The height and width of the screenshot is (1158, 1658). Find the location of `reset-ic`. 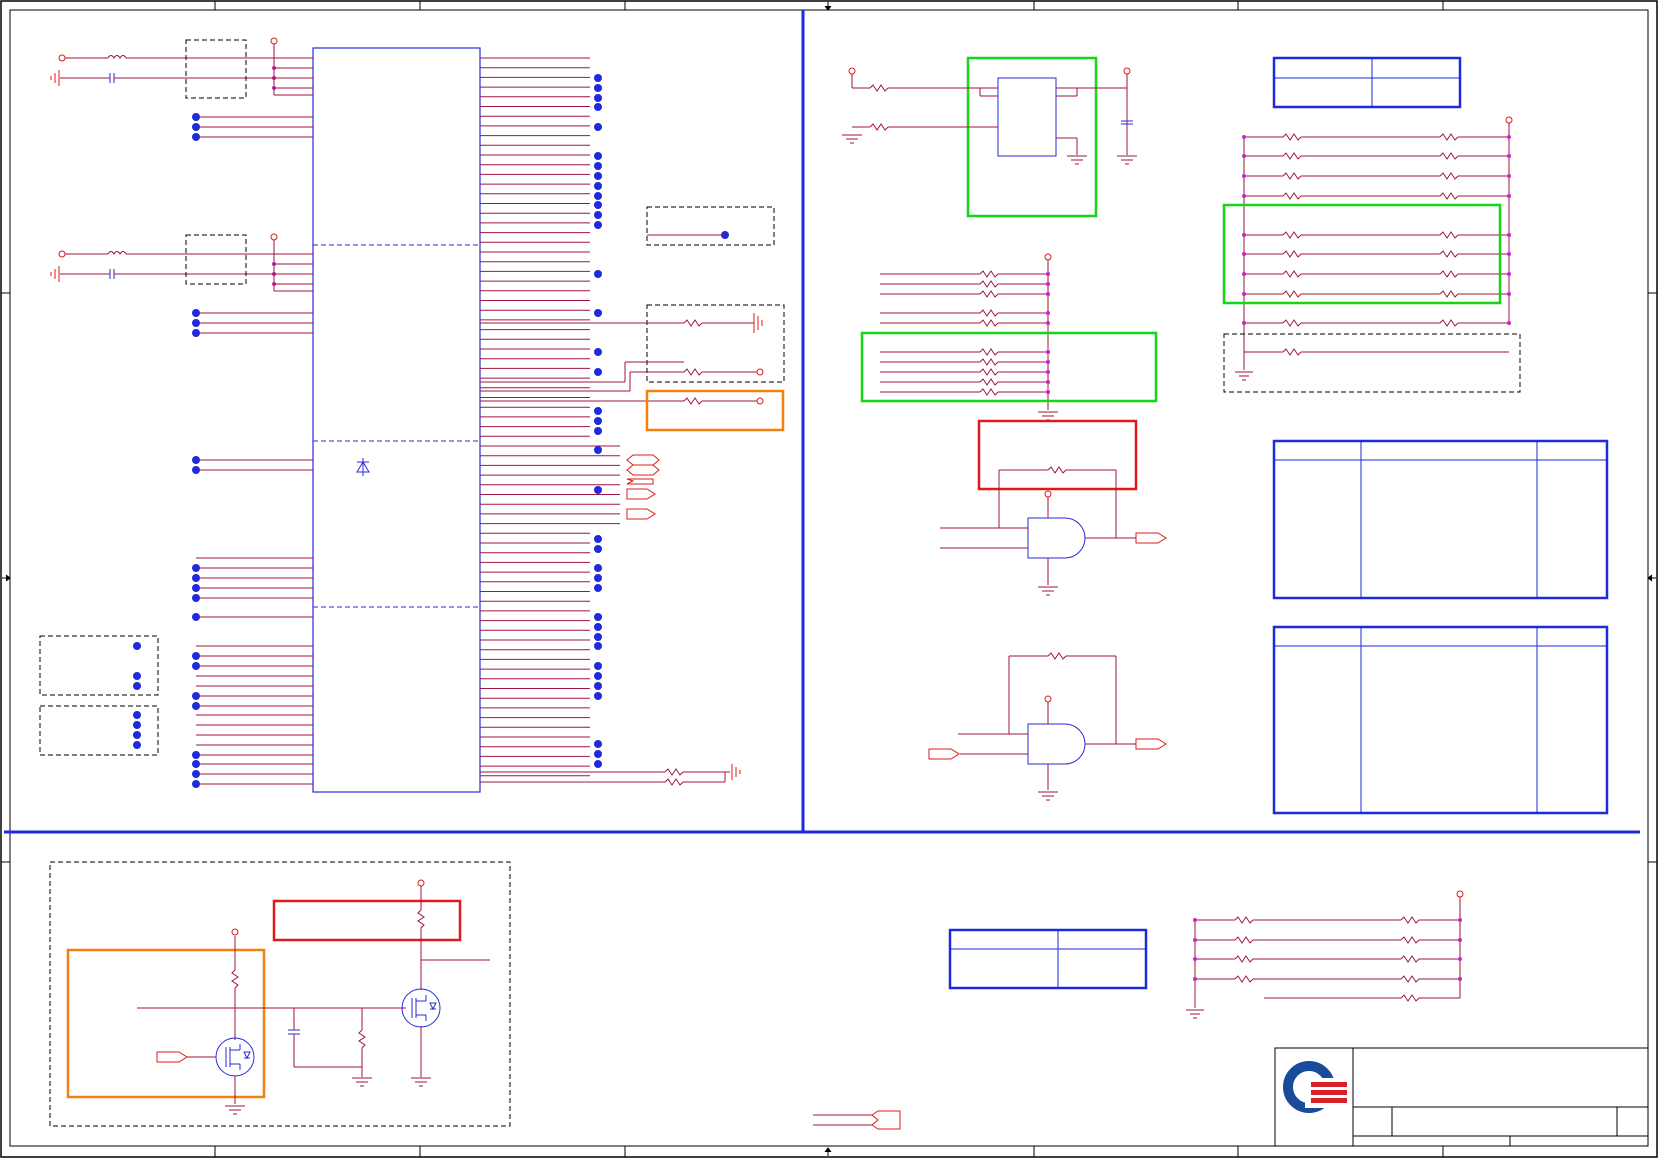

reset-ic is located at coordinates (1027, 117).